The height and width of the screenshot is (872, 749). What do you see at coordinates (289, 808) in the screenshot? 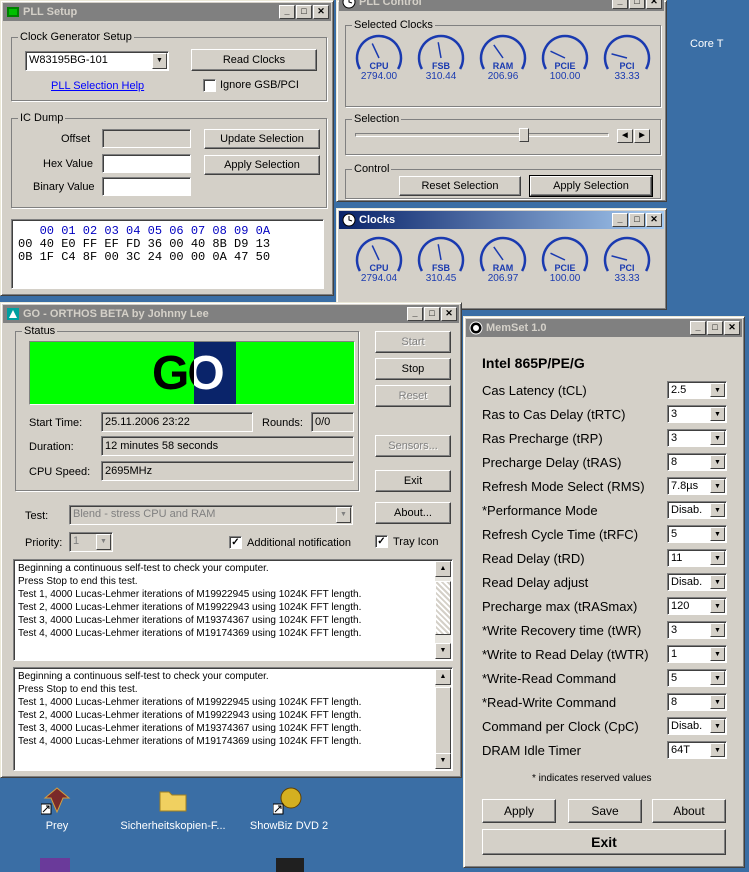
I see `desktop-icon-showbiz: ShowBiz DVD 2` at bounding box center [289, 808].